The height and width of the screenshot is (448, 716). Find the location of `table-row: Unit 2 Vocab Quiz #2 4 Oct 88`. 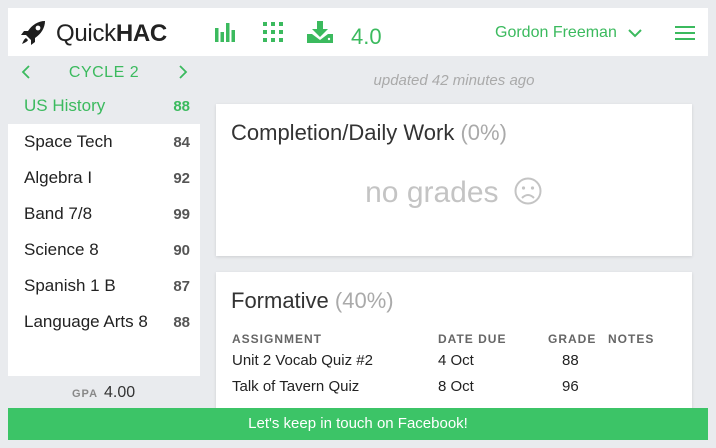

table-row: Unit 2 Vocab Quiz #2 4 Oct 88 is located at coordinates (454, 361).